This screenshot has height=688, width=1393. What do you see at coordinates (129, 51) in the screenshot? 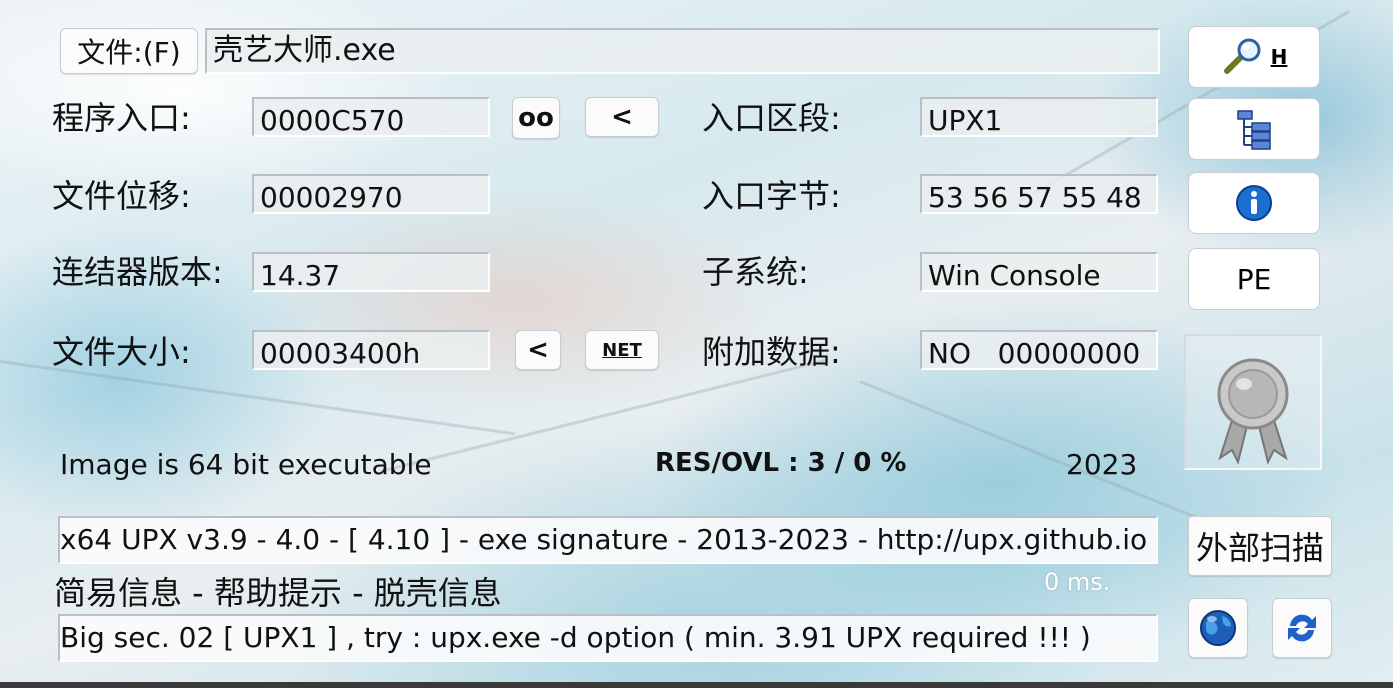
I see `file-open-button: 文件:(F)` at bounding box center [129, 51].